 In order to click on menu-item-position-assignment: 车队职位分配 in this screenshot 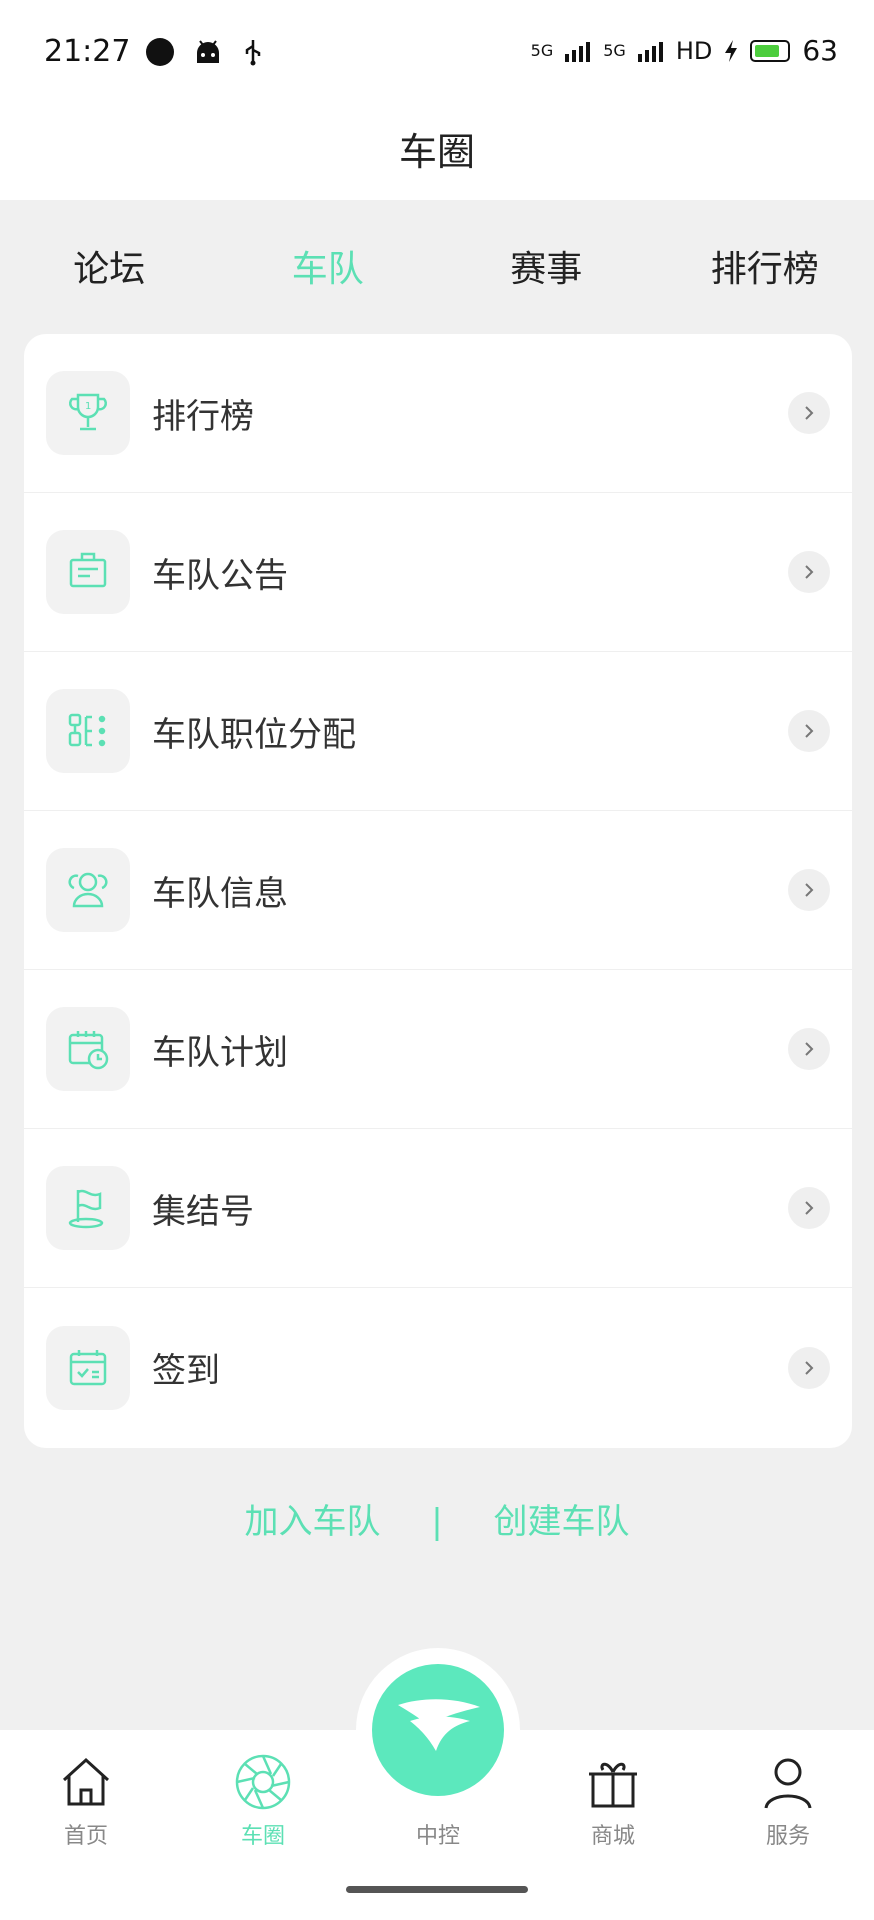, I will do `click(438, 731)`.